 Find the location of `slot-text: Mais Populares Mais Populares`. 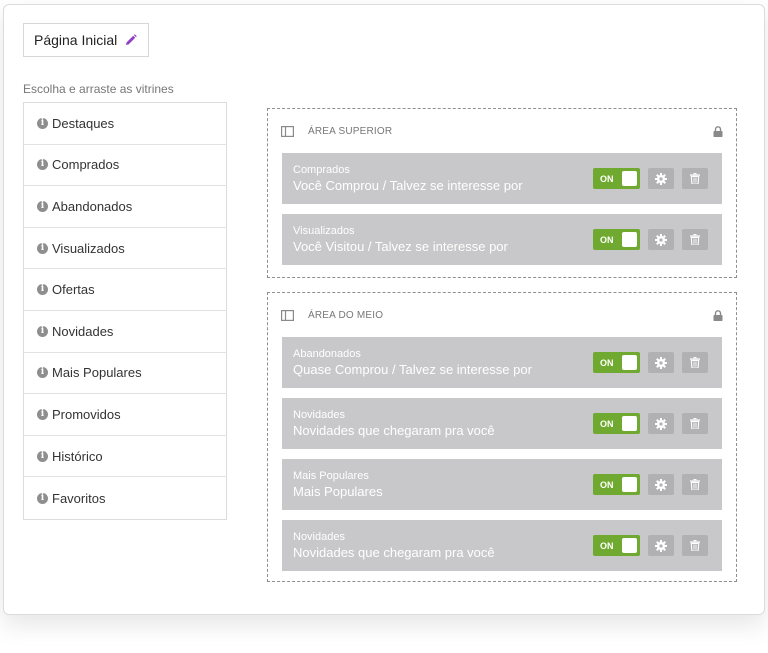

slot-text: Mais Populares Mais Populares is located at coordinates (443, 484).